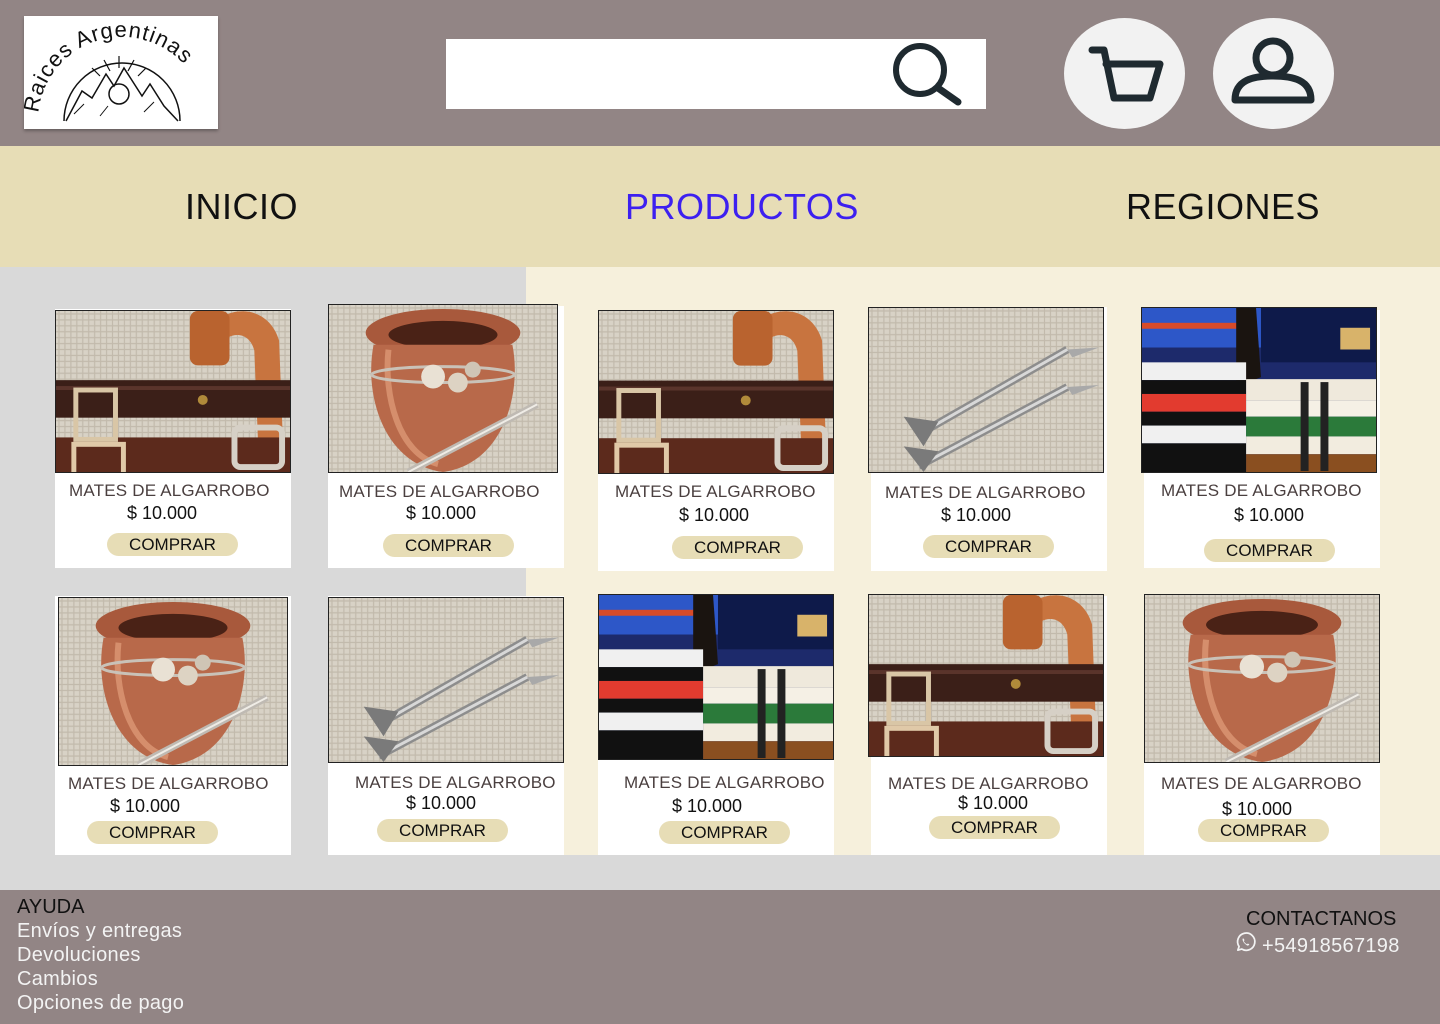  Describe the element at coordinates (99, 931) in the screenshot. I see `footer-link-envios: Envíos y entregas` at that location.